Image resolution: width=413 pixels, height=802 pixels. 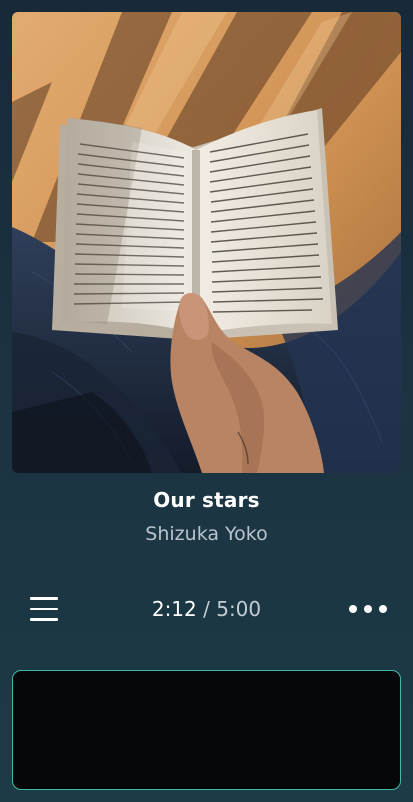 I want to click on track-artist: Shizuka Yoko, so click(x=206, y=534).